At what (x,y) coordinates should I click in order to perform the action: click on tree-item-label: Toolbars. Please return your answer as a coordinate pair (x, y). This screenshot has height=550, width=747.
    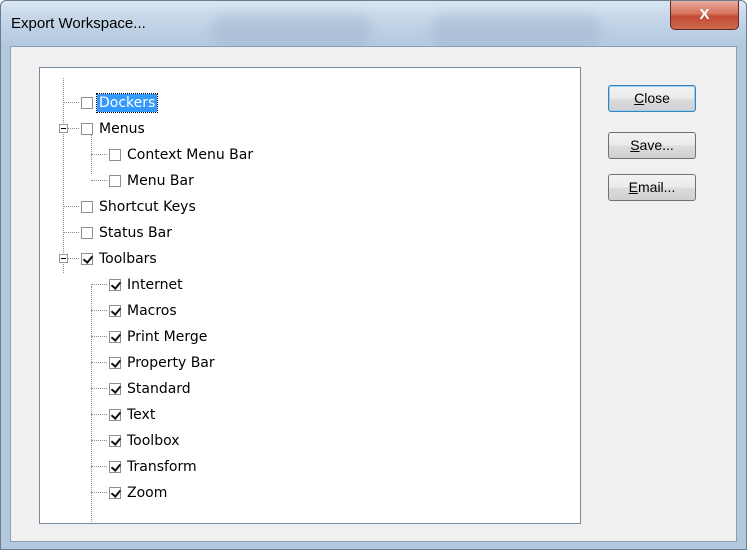
    Looking at the image, I should click on (128, 259).